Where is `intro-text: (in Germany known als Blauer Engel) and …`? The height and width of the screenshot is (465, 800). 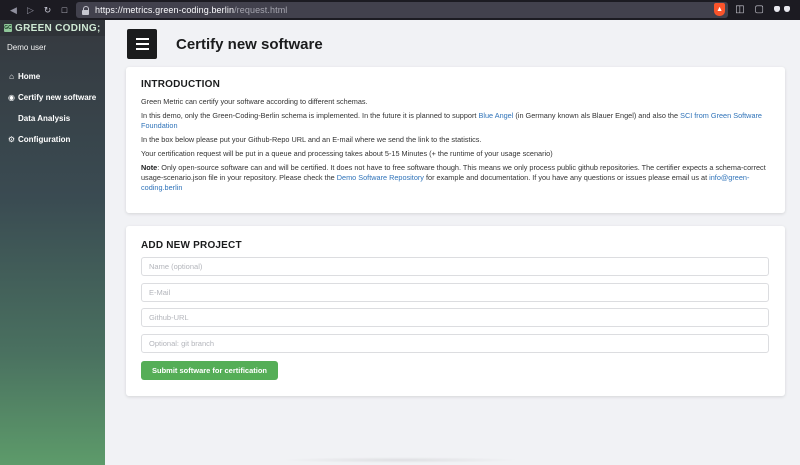 intro-text: (in Germany known als Blauer Engel) and … is located at coordinates (597, 115).